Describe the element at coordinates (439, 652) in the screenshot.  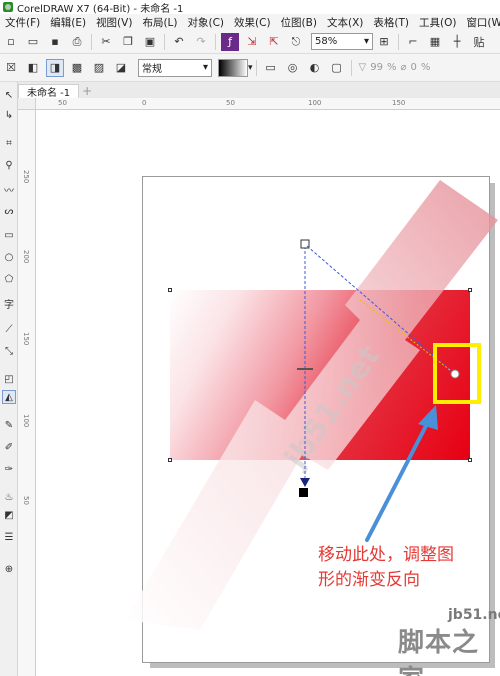
I see `watermark-name: 脚本之家` at that location.